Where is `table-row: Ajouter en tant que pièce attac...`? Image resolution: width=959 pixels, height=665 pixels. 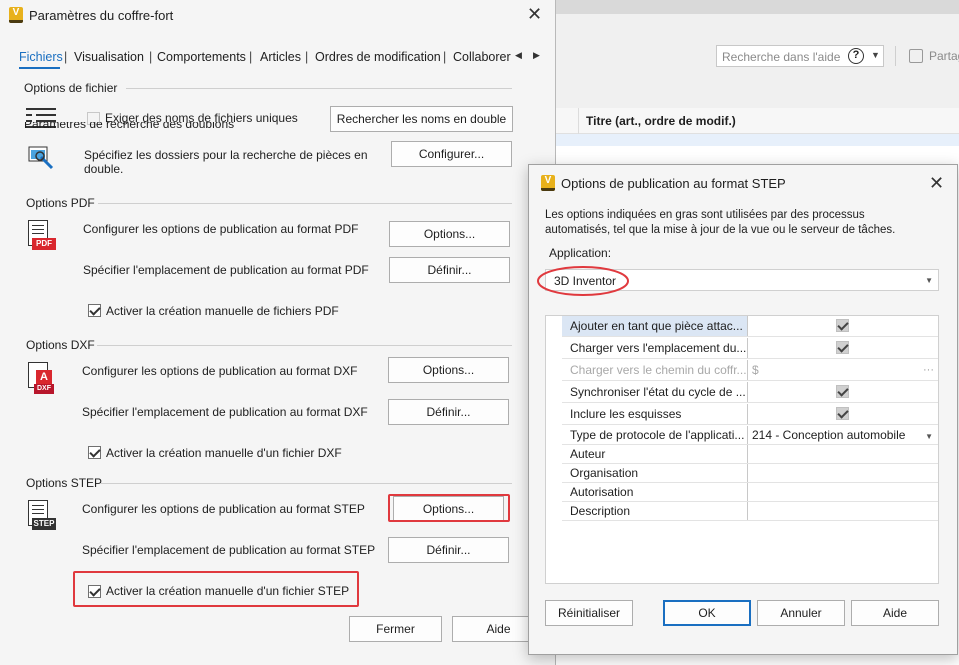 table-row: Ajouter en tant que pièce attac... is located at coordinates (742, 326).